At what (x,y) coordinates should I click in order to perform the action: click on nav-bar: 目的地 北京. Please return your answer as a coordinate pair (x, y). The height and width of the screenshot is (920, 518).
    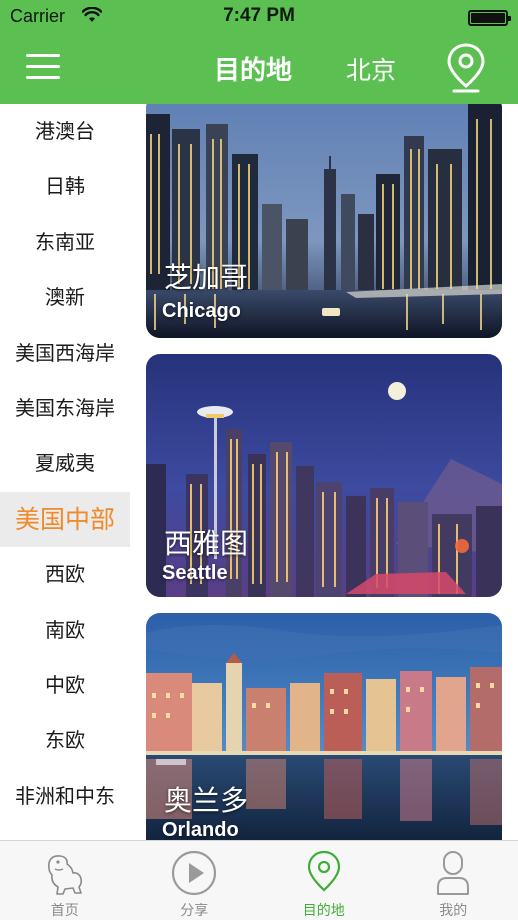
    Looking at the image, I should click on (259, 69).